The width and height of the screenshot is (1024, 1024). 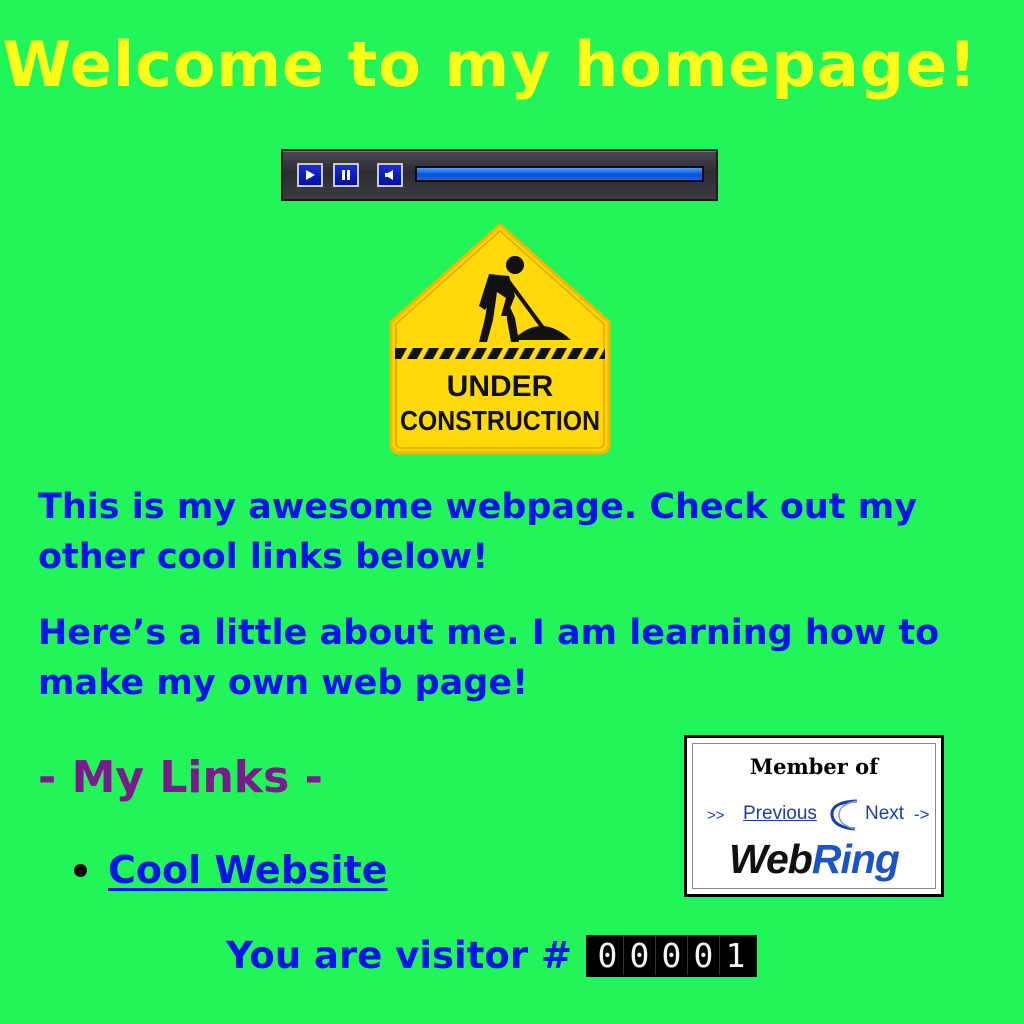 What do you see at coordinates (180, 777) in the screenshot?
I see `links-heading: - My Links -` at bounding box center [180, 777].